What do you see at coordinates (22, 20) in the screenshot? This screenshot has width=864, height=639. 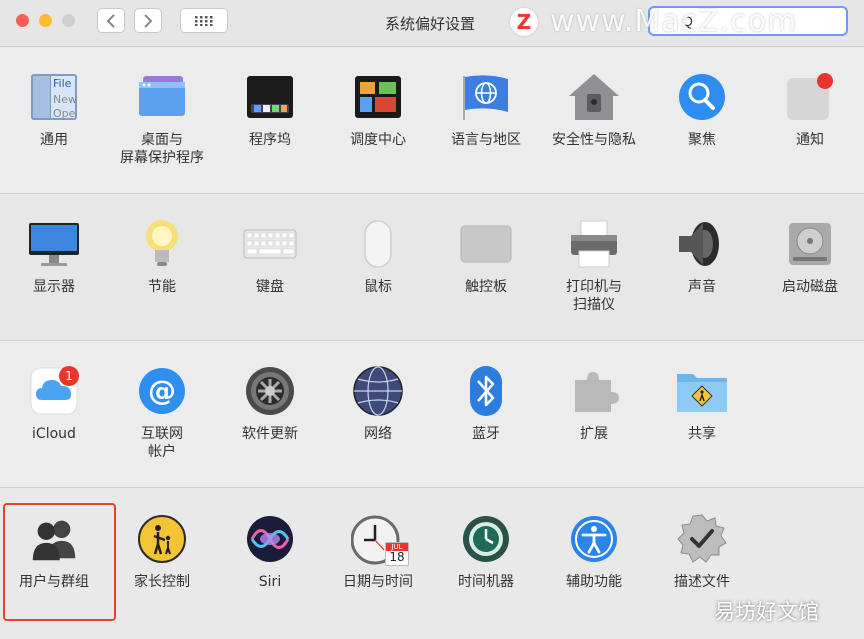 I see `close-window-button` at bounding box center [22, 20].